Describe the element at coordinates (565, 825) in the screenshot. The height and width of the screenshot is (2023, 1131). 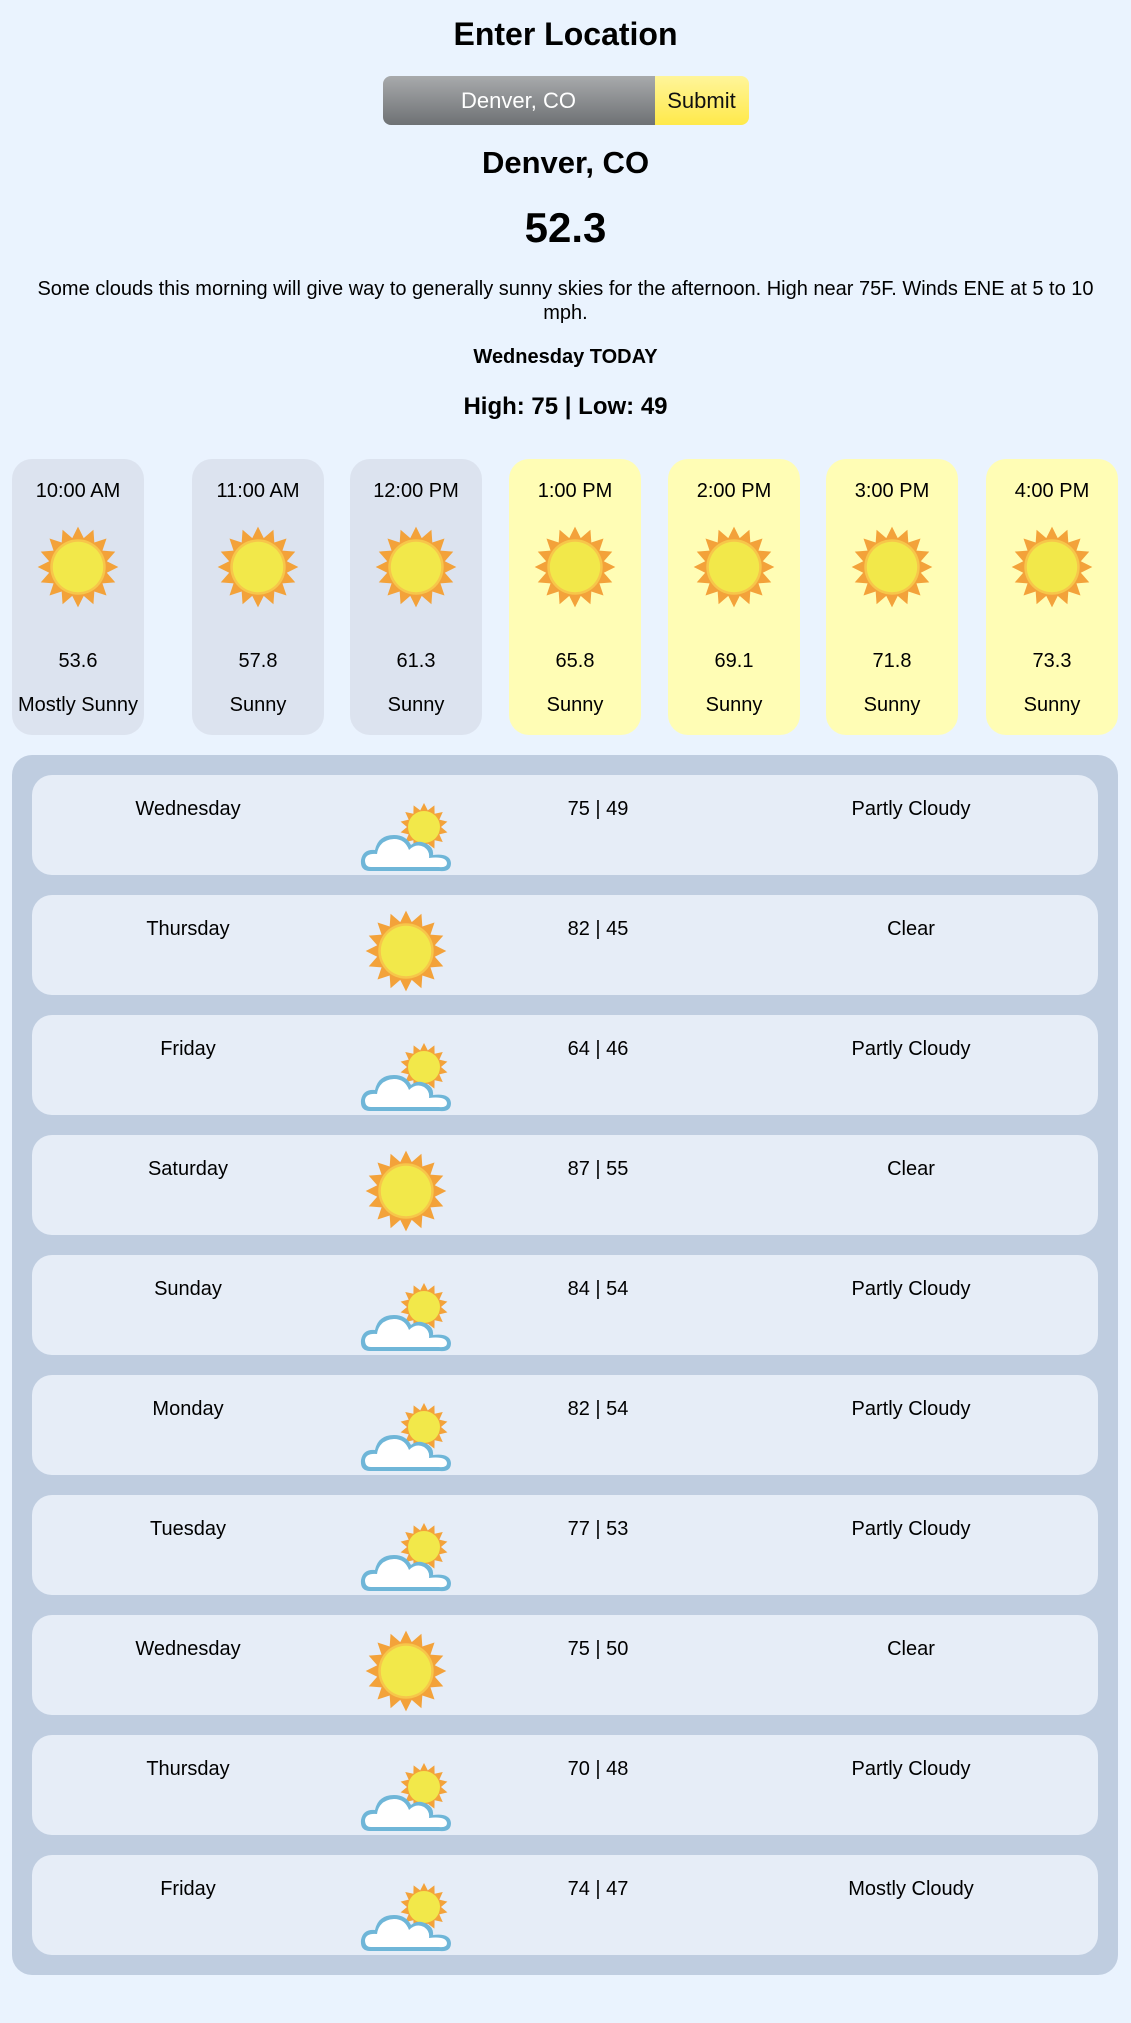
I see `daily-row: Wednesday 75 | 49 Partly Cloudy` at that location.